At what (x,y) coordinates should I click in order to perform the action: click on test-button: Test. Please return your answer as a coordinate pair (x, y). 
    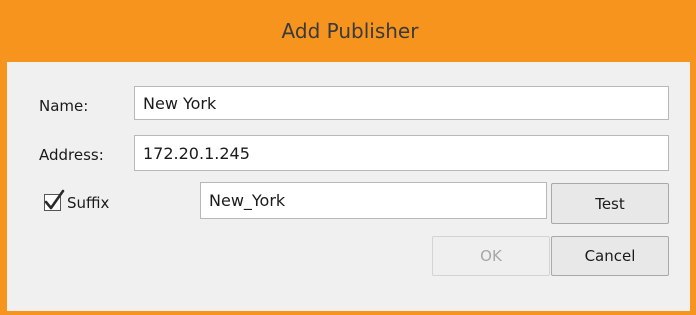
    Looking at the image, I should click on (610, 203).